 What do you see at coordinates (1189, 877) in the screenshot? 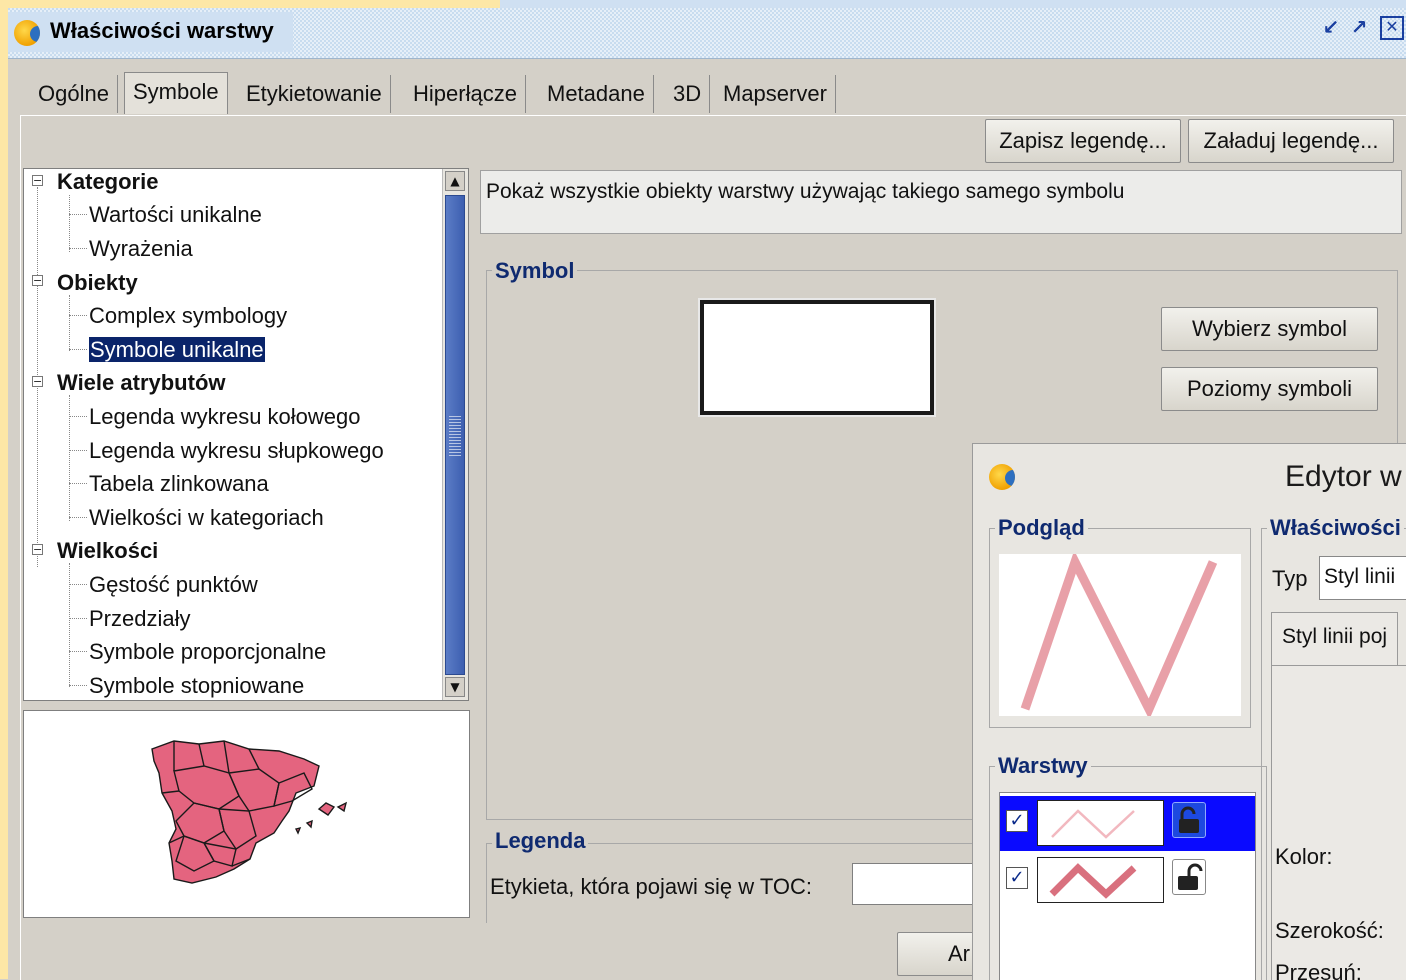
I see `unlock-icon` at bounding box center [1189, 877].